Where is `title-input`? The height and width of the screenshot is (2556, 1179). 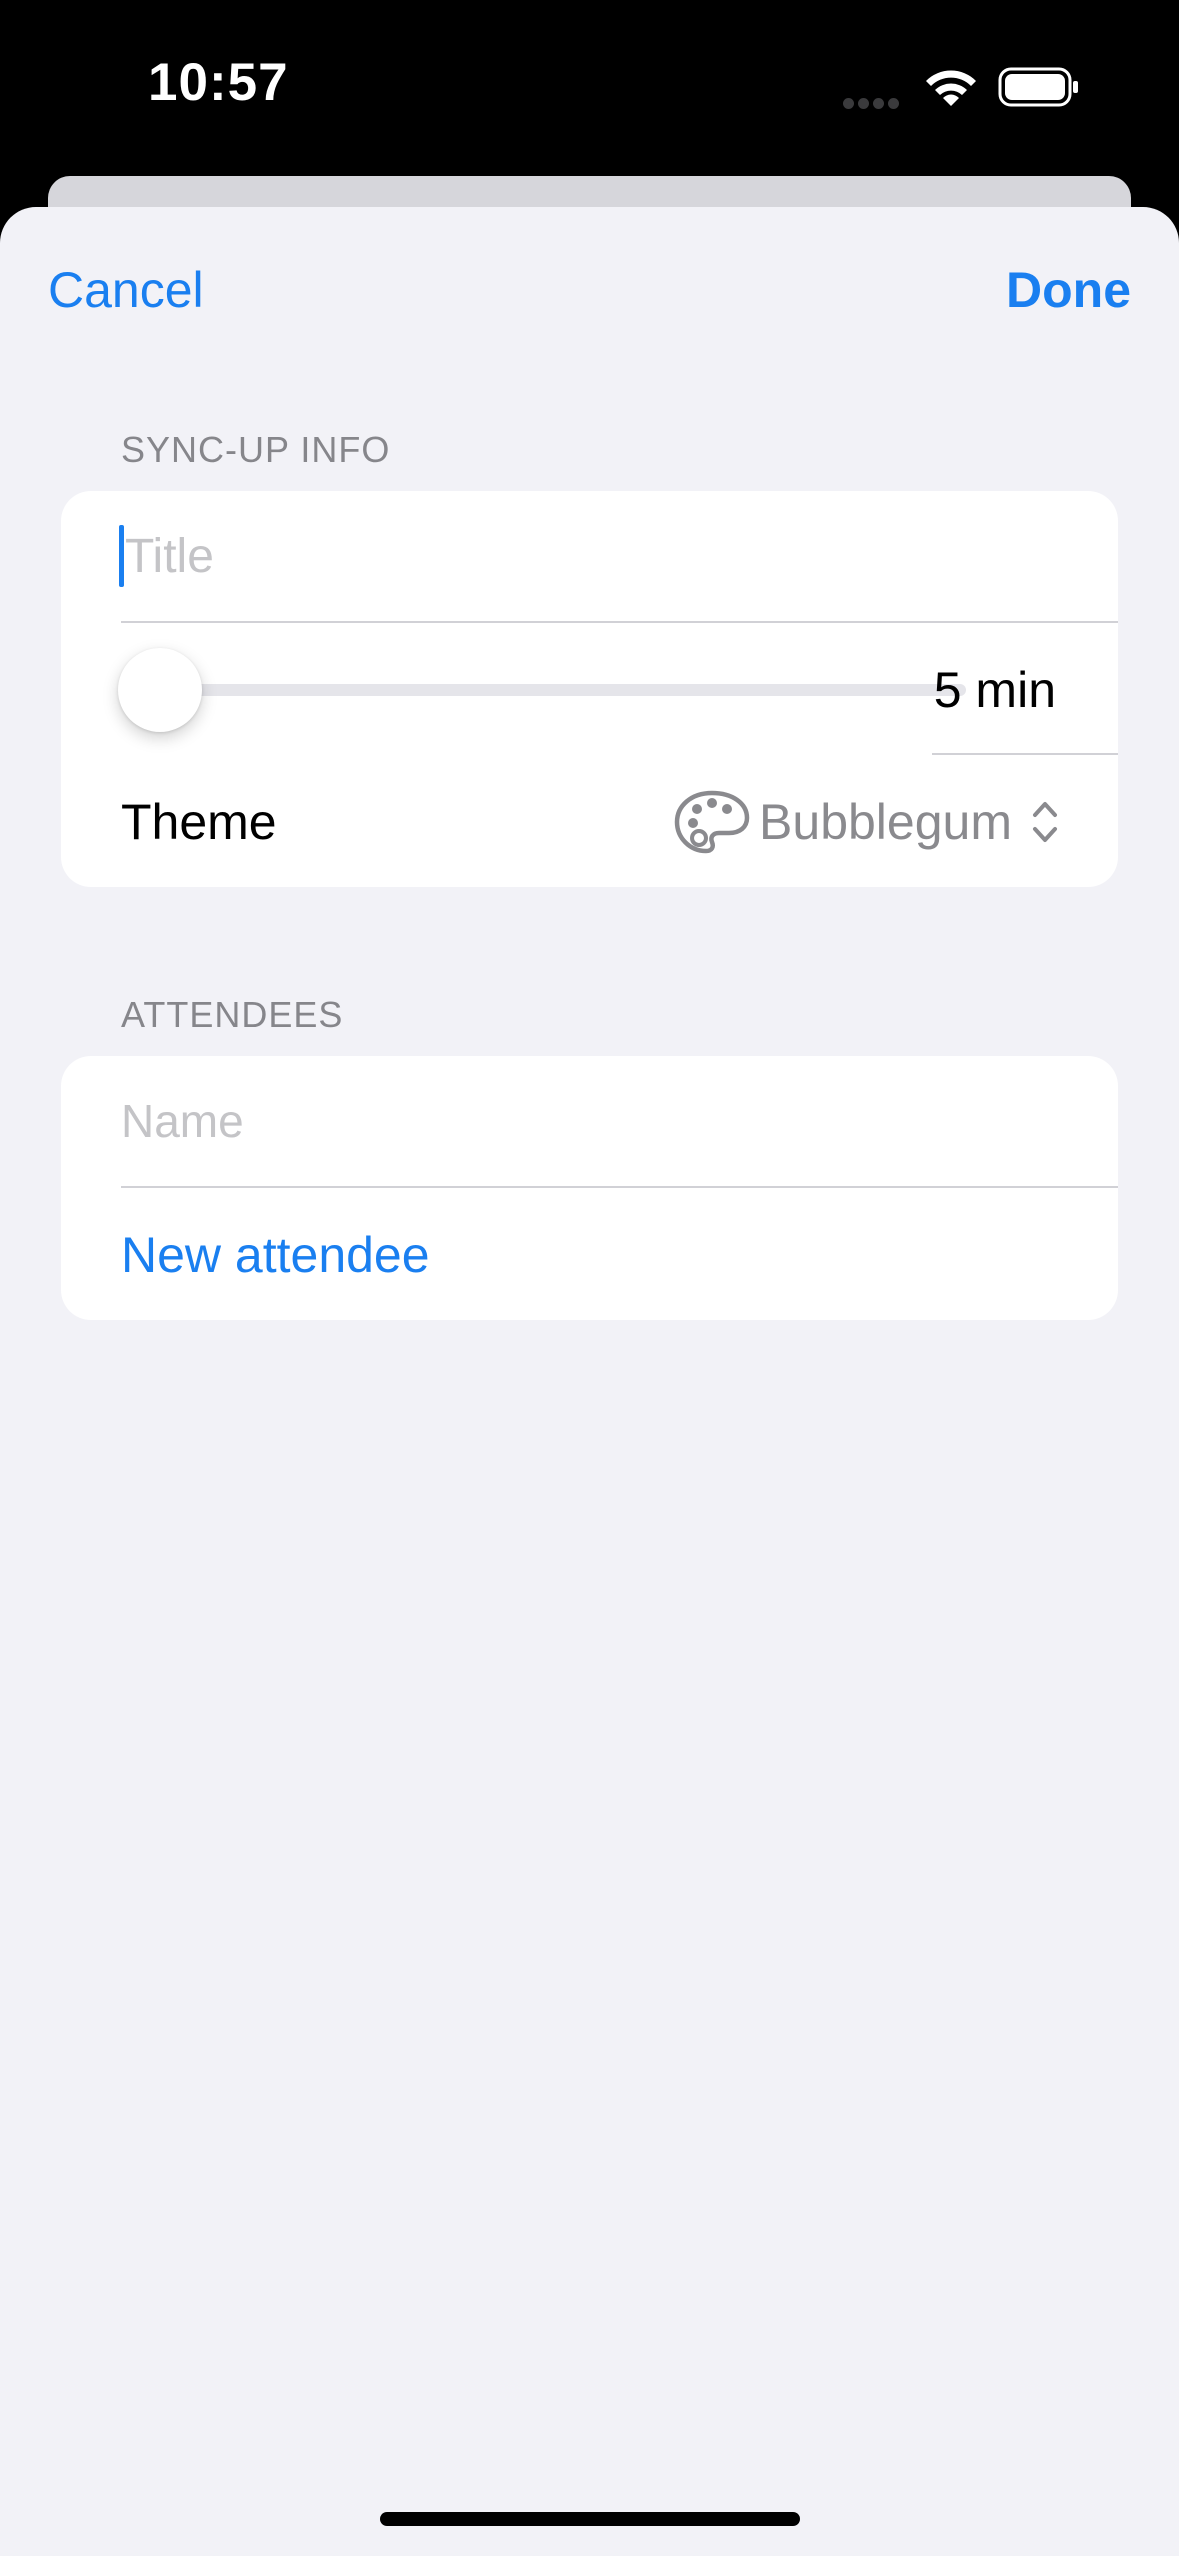
title-input is located at coordinates (603, 556).